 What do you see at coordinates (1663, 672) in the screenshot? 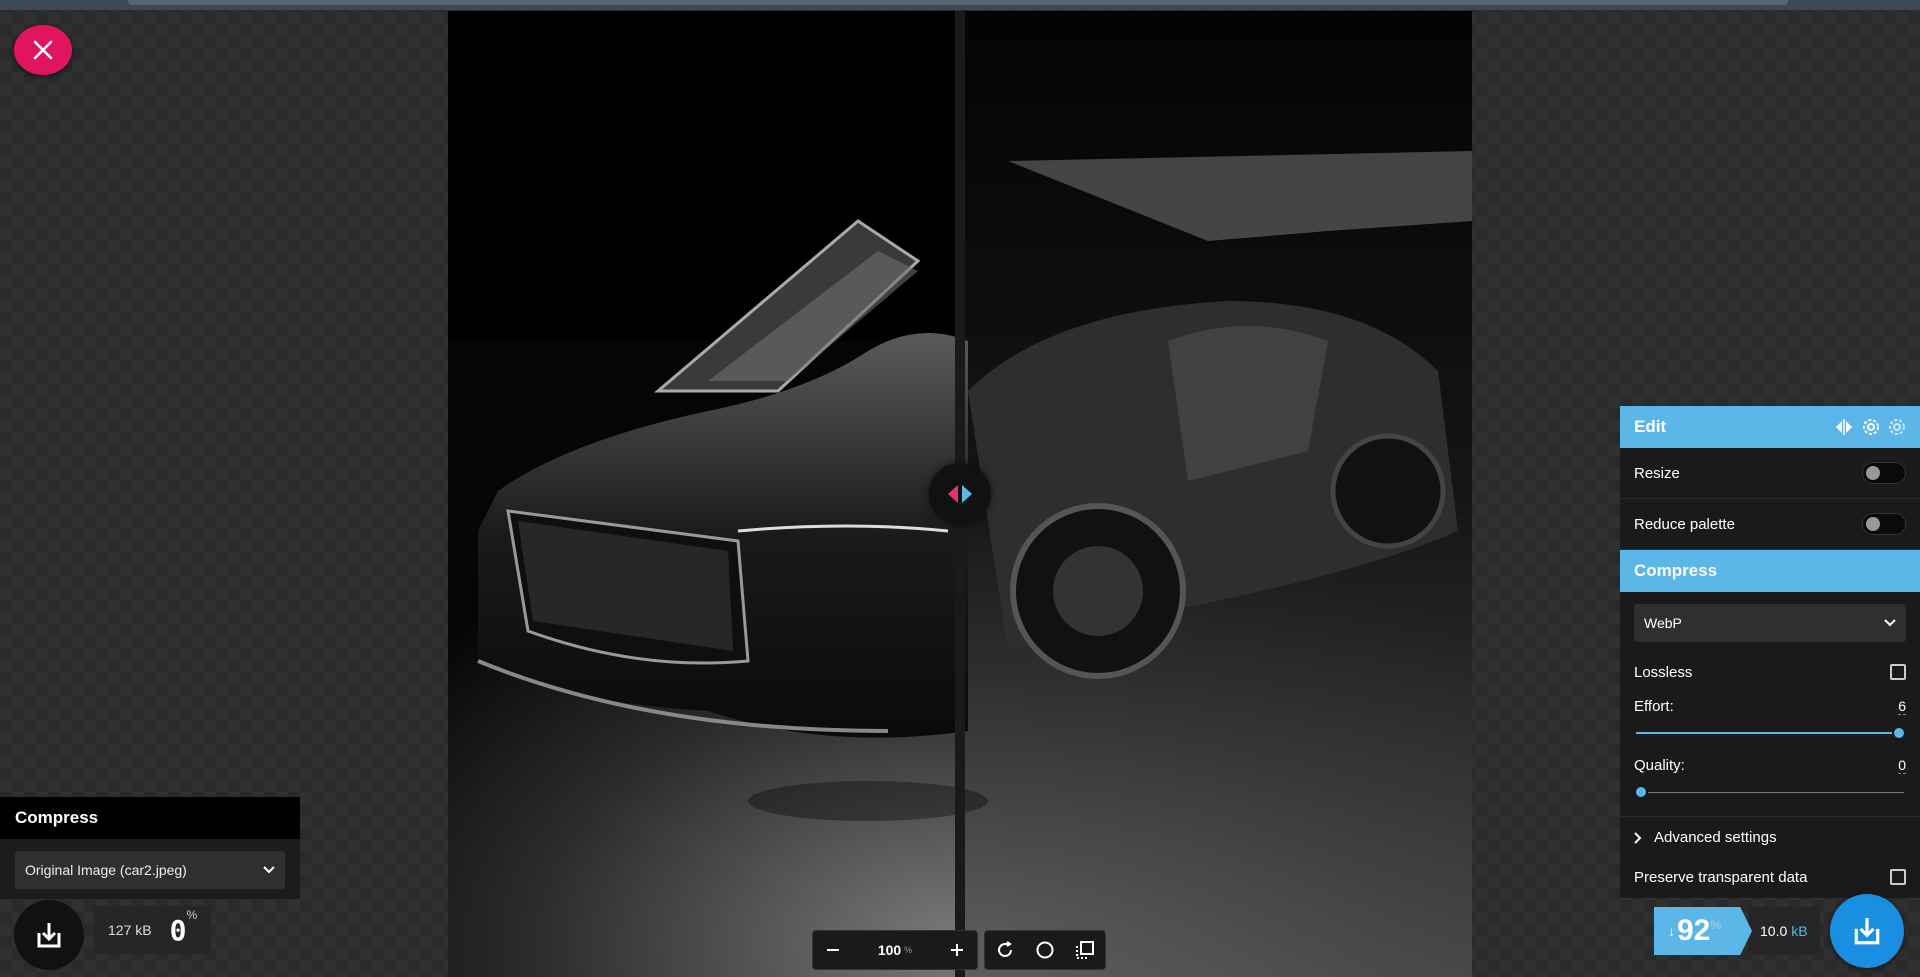
I see `lossless-label: Lossless` at bounding box center [1663, 672].